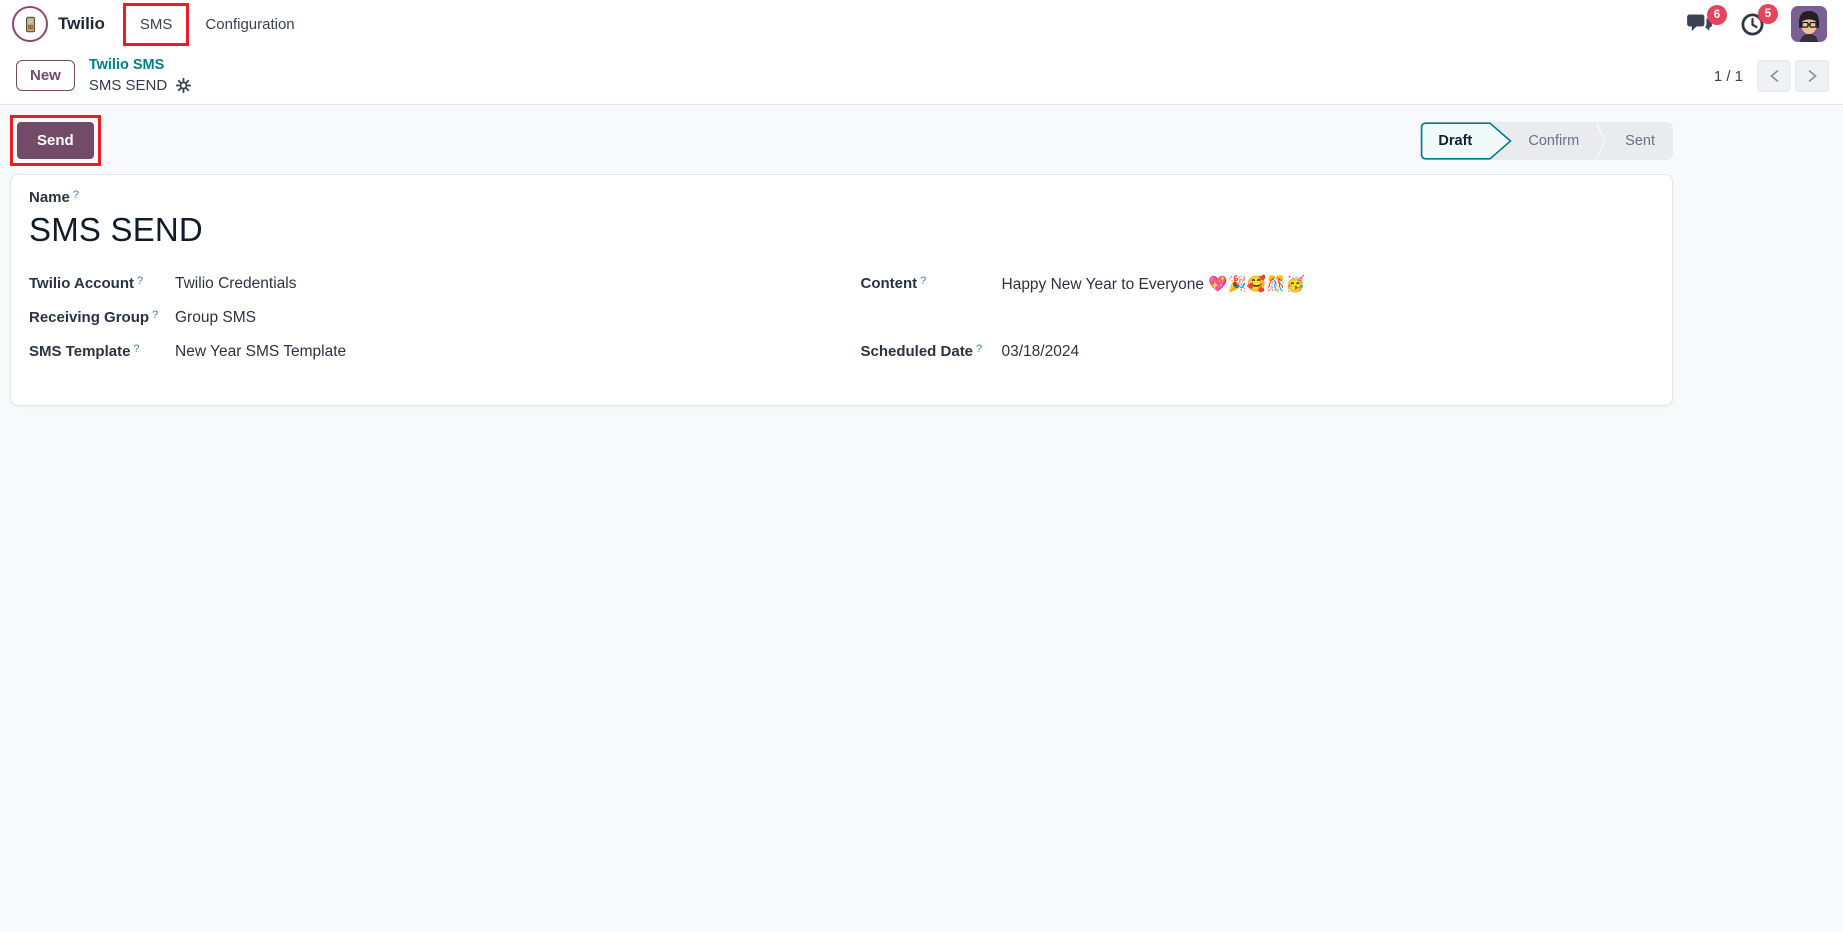 Image resolution: width=1843 pixels, height=932 pixels. I want to click on status-confirm-label: Confirm, so click(1554, 140).